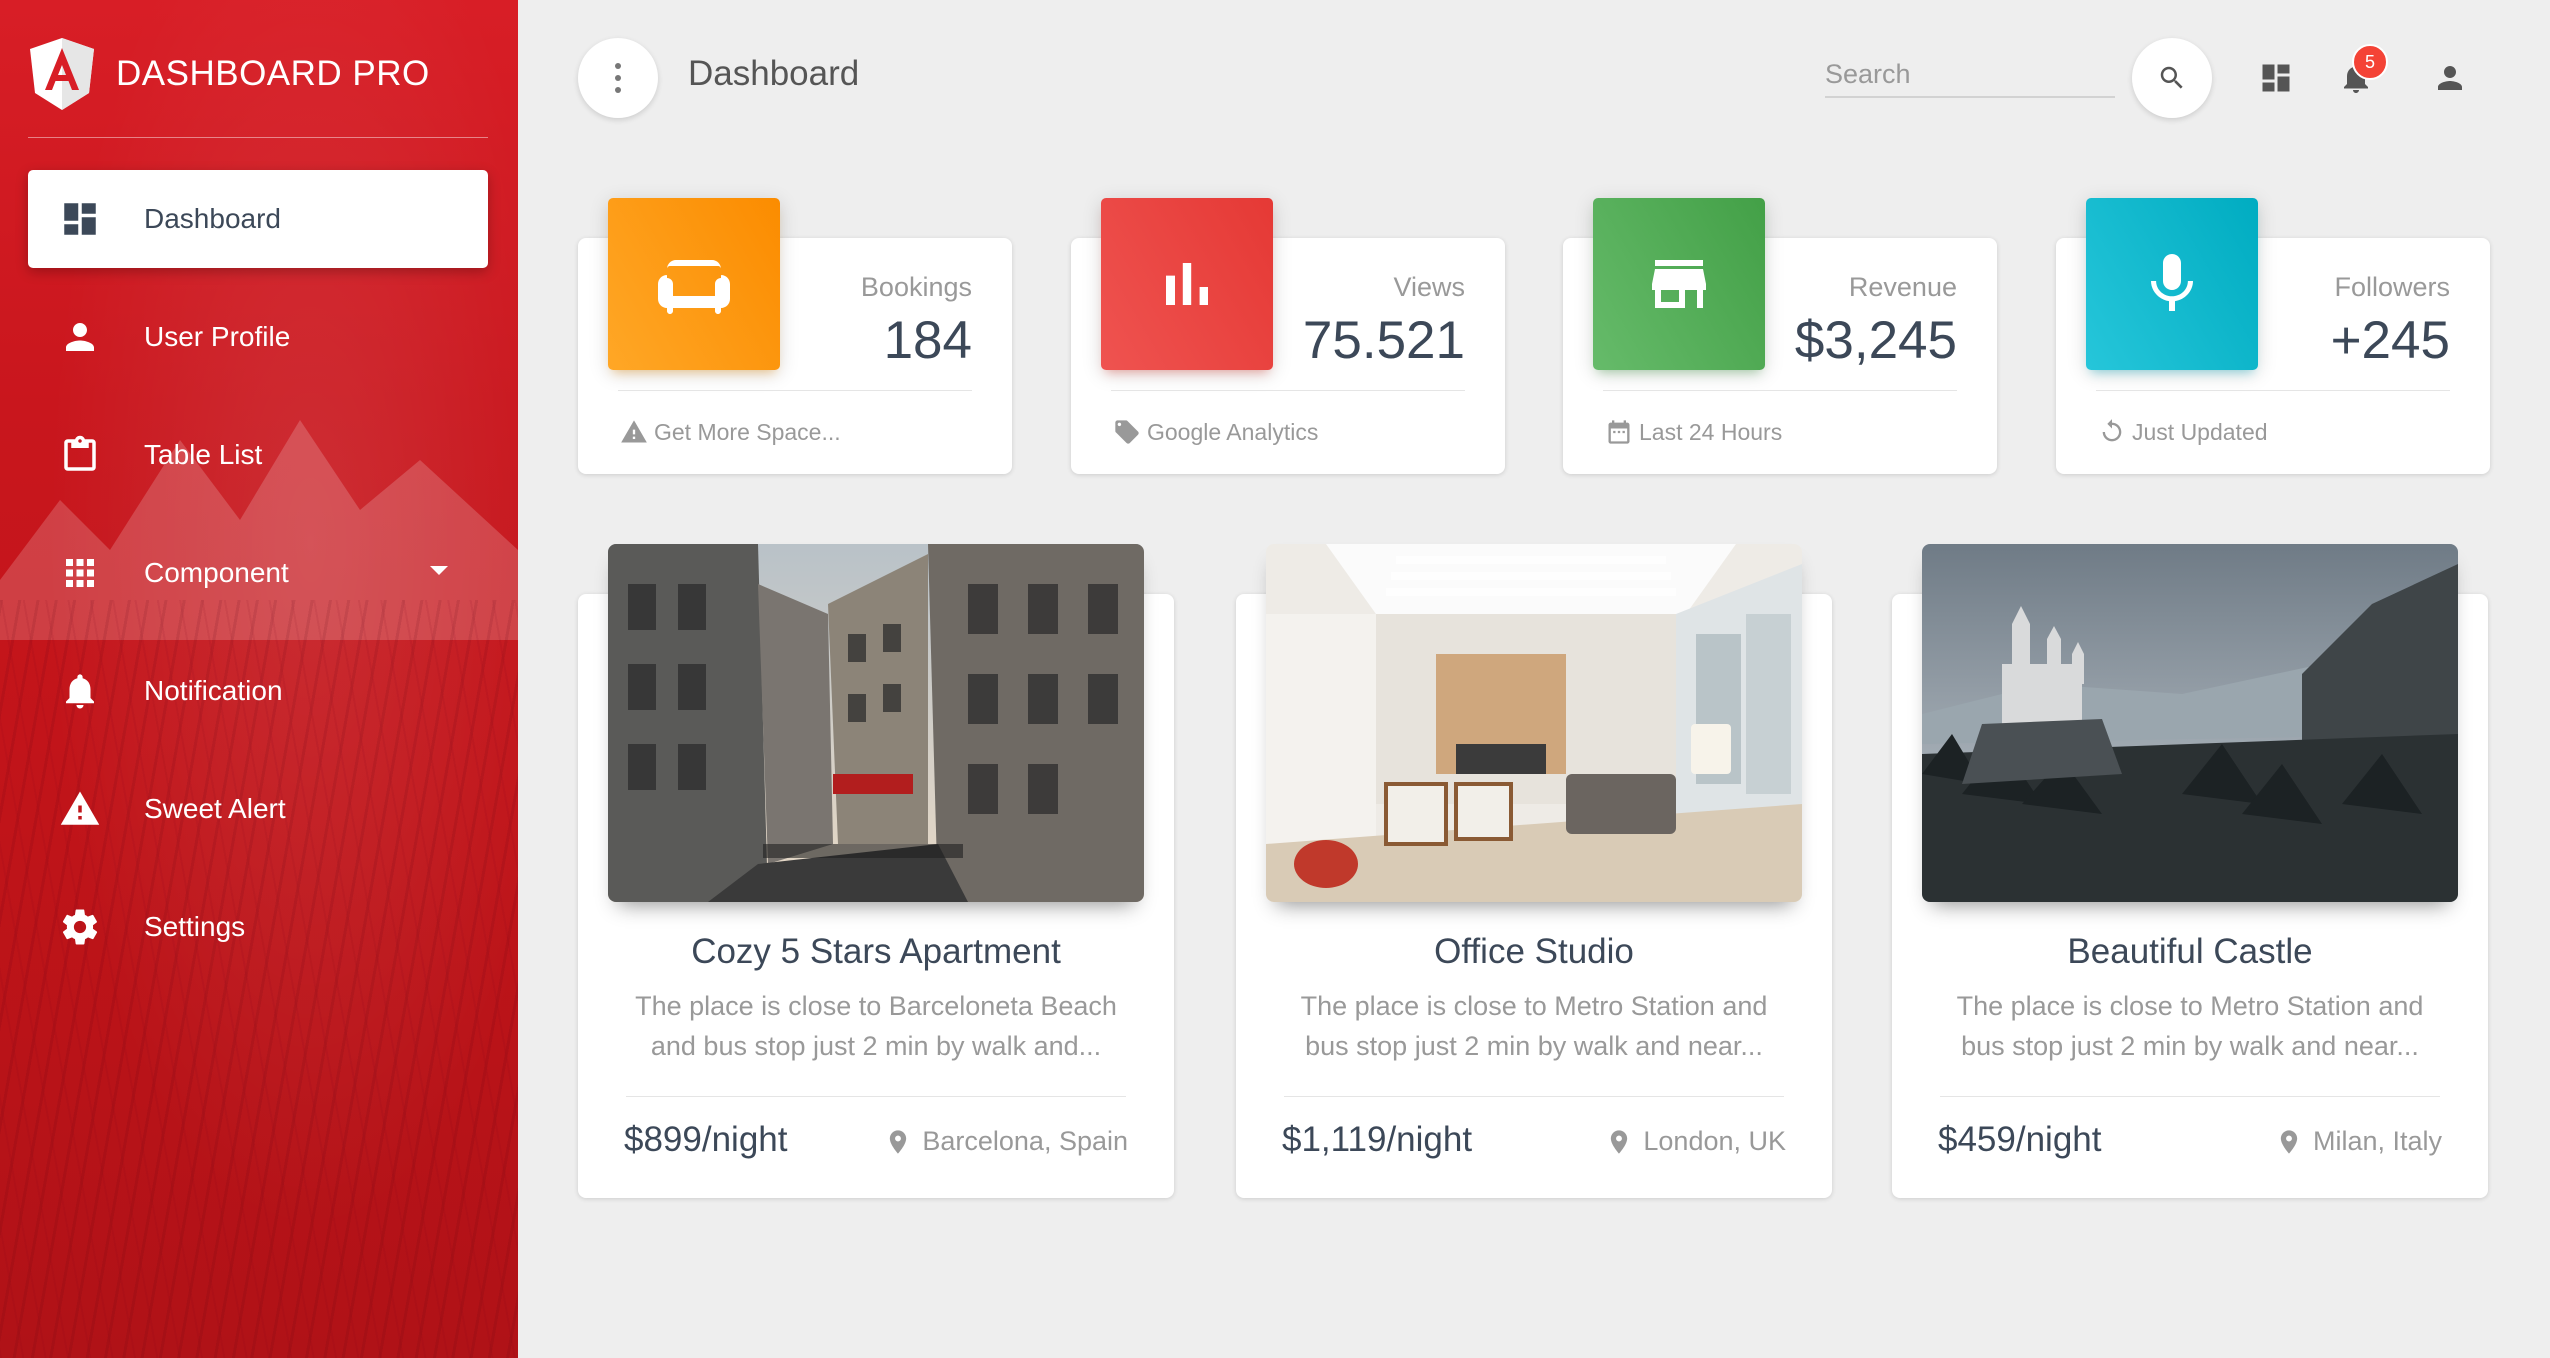  I want to click on angular-logo-icon, so click(62, 74).